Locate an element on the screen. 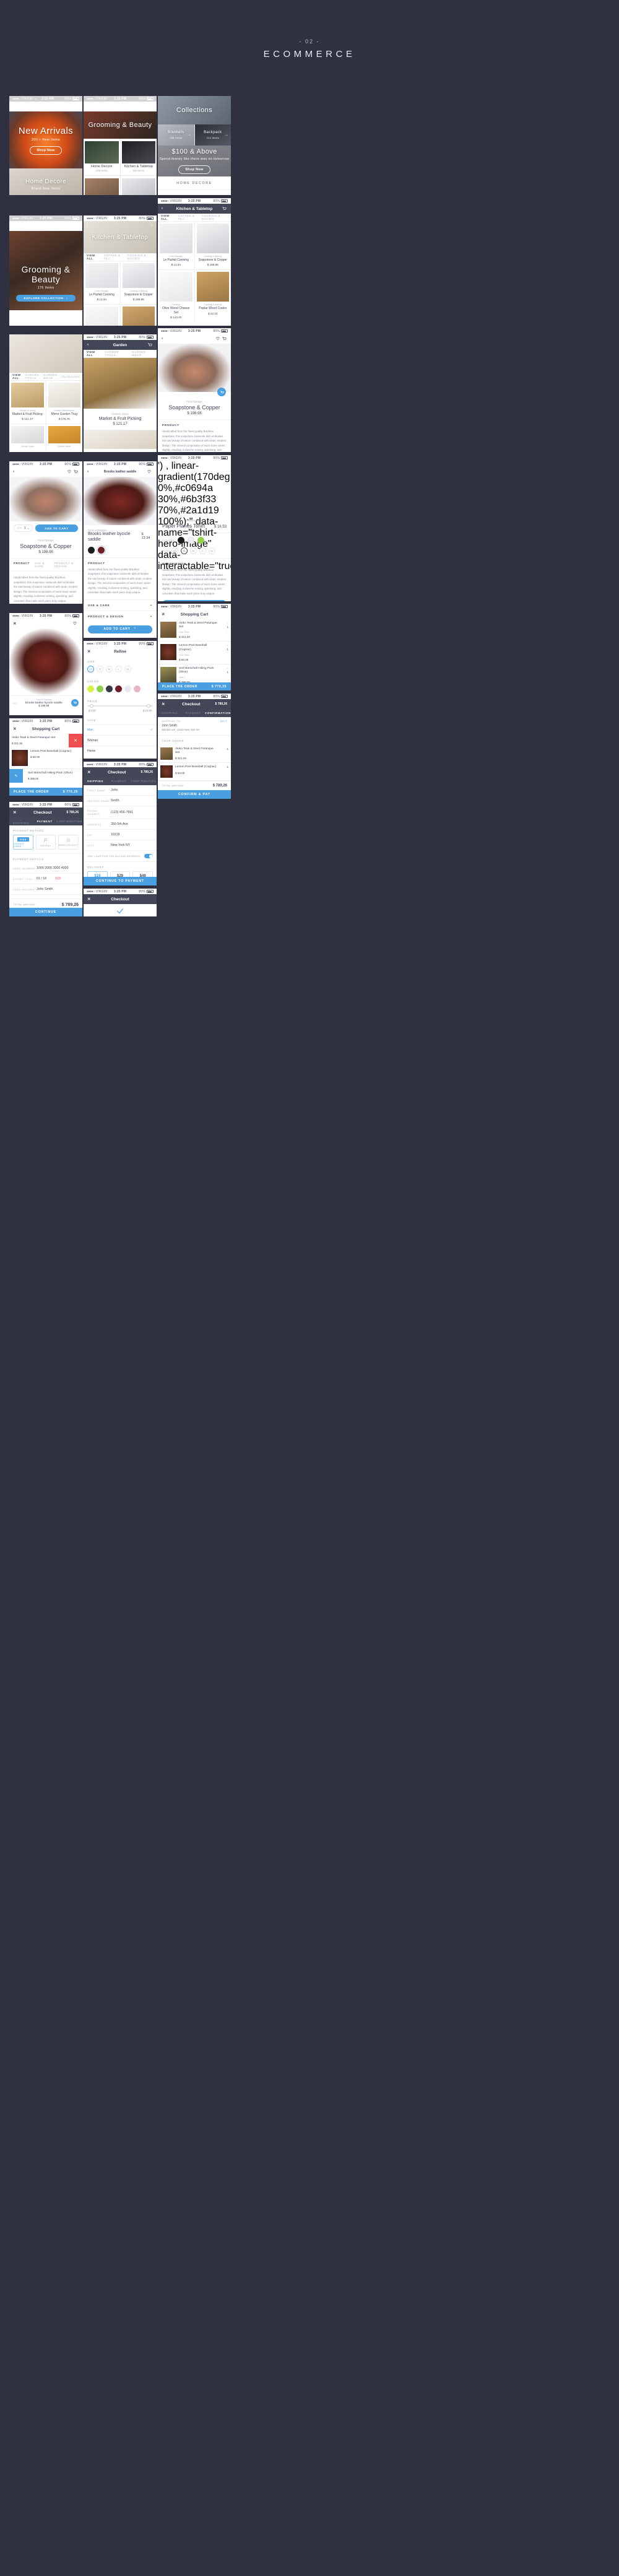 The width and height of the screenshot is (619, 2576). home-panel-home-decore: Home Decore Brand New Items is located at coordinates (45, 181).